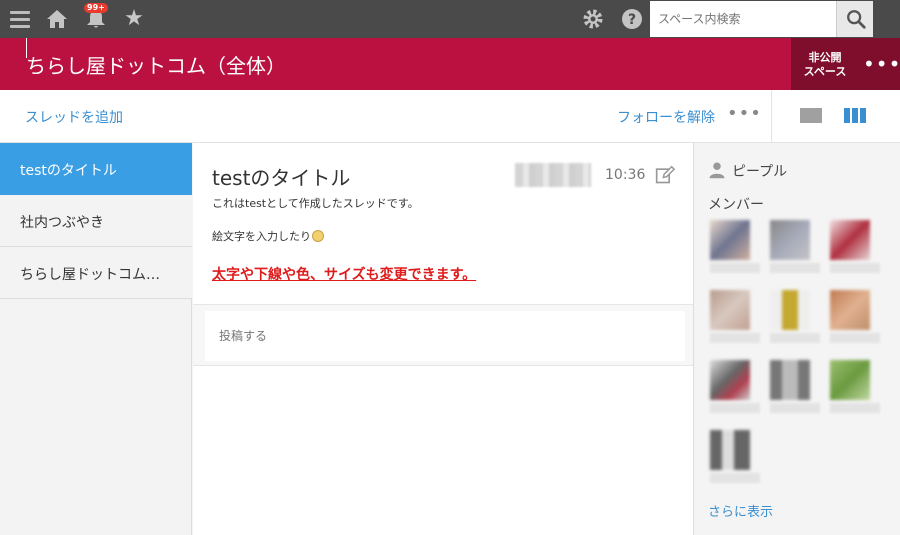 Image resolution: width=900 pixels, height=535 pixels. Describe the element at coordinates (553, 175) in the screenshot. I see `author-name-blurred` at that location.